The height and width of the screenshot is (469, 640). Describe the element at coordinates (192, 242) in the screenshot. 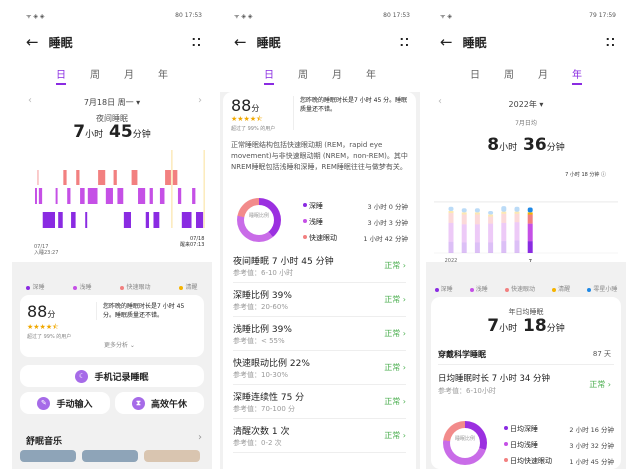

I see `sleep-end: 07/18 醒来07:13` at that location.